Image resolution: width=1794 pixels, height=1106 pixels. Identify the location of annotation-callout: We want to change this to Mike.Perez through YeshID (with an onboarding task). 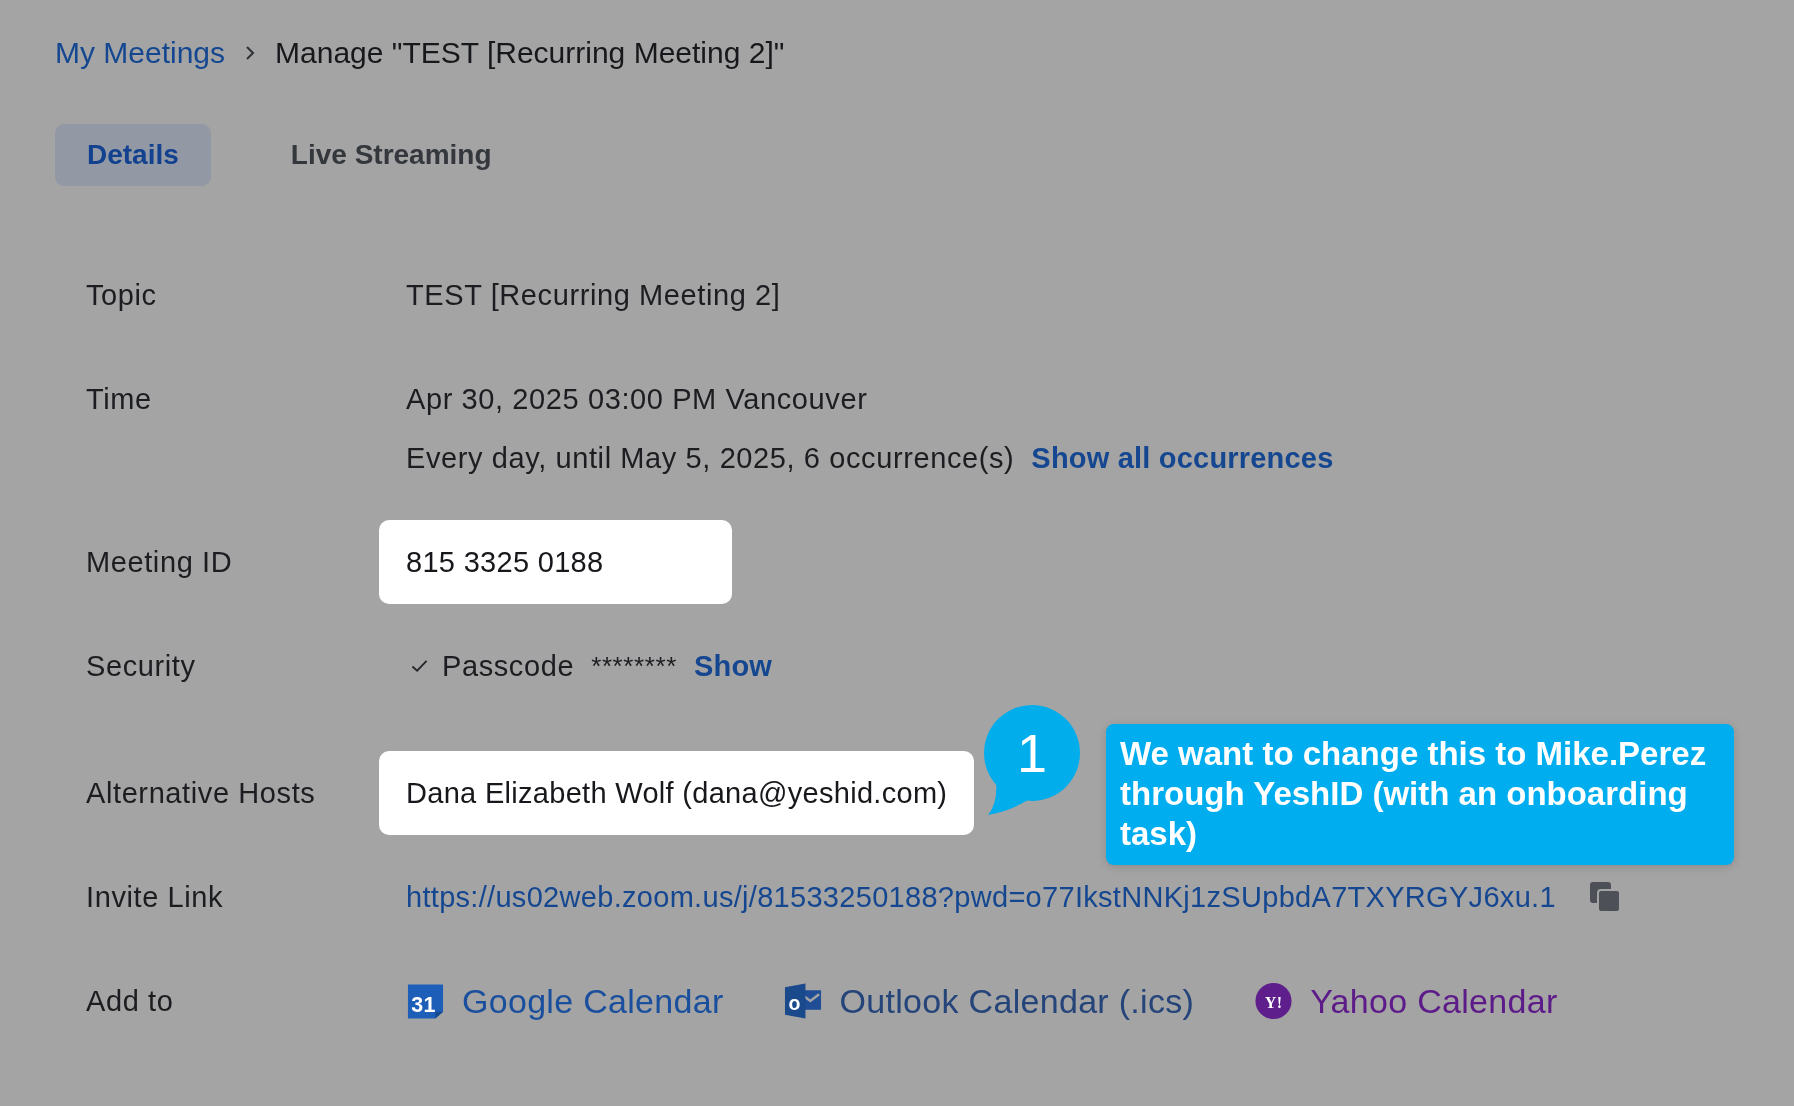
(1420, 794).